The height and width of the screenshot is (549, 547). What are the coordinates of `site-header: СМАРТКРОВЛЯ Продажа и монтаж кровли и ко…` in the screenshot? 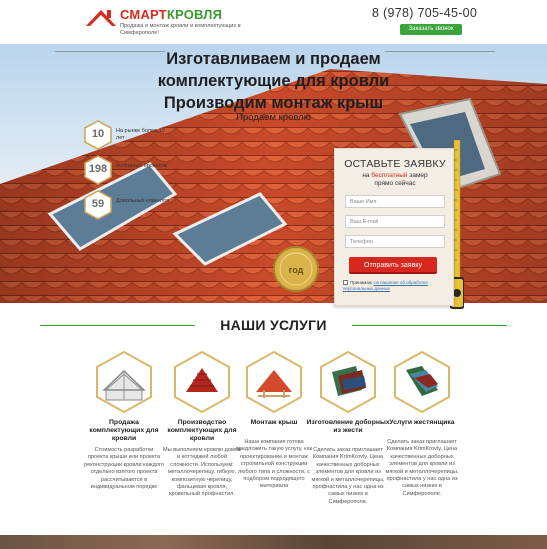 It's located at (273, 22).